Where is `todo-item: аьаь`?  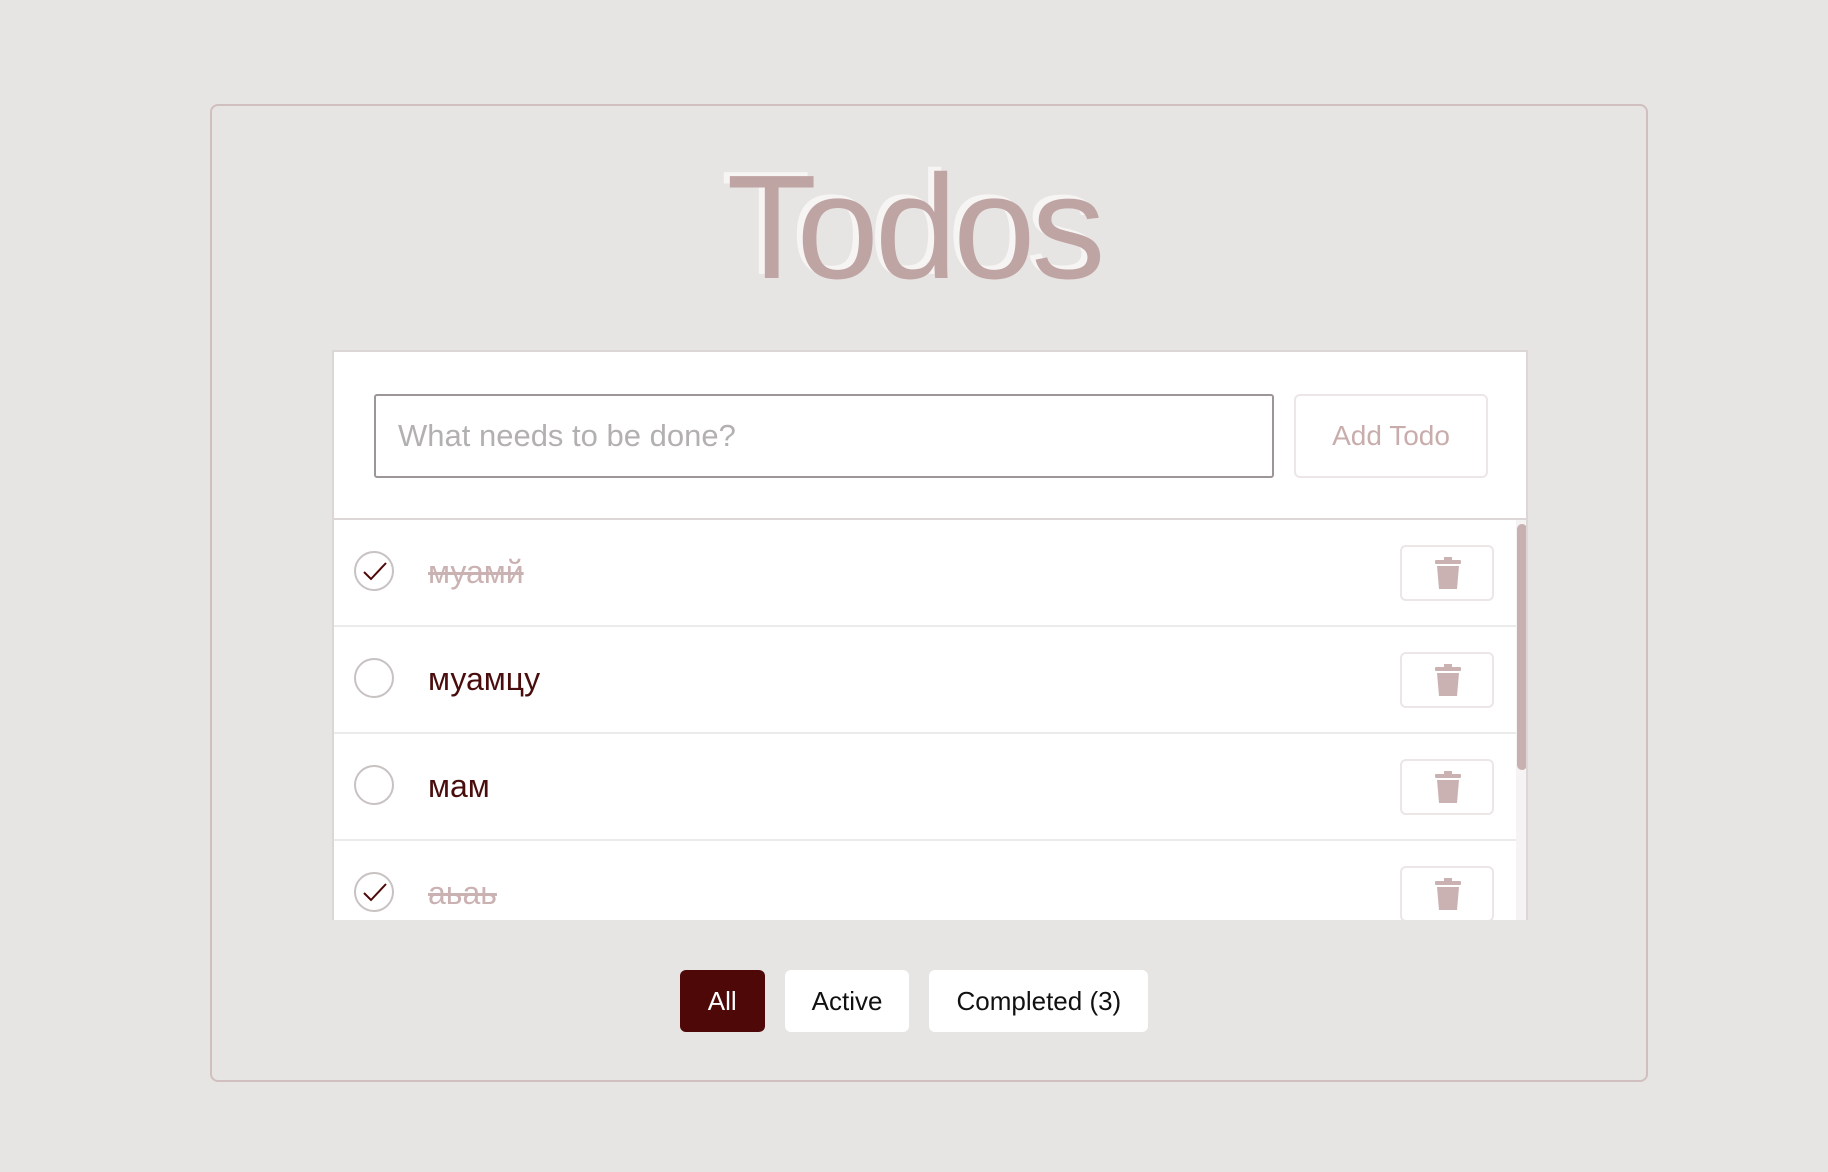 todo-item: аьаь is located at coordinates (925, 880).